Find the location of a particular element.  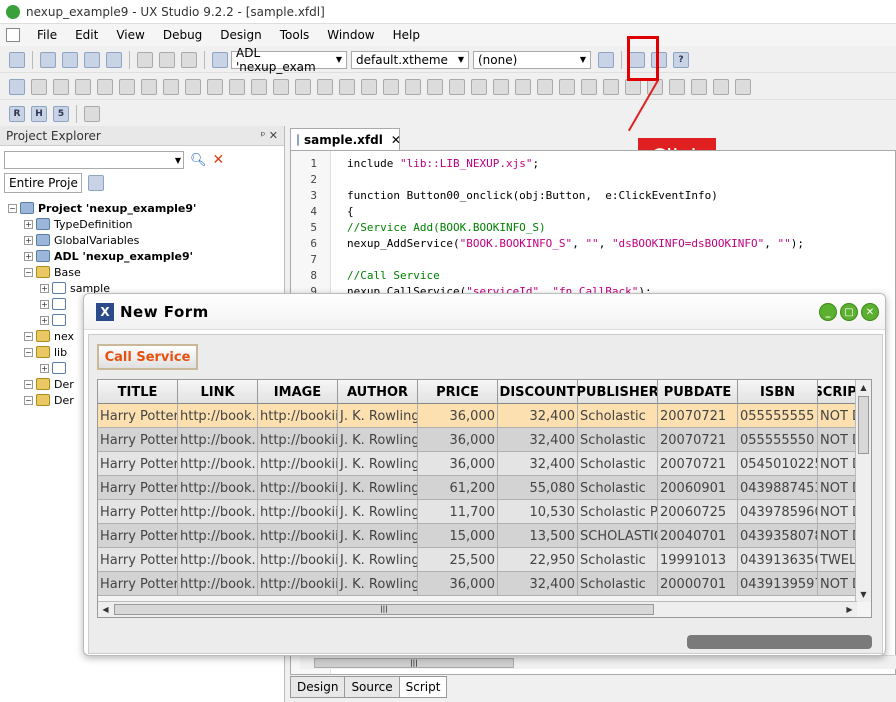

table-cell: 0439139597 is located at coordinates (778, 584).